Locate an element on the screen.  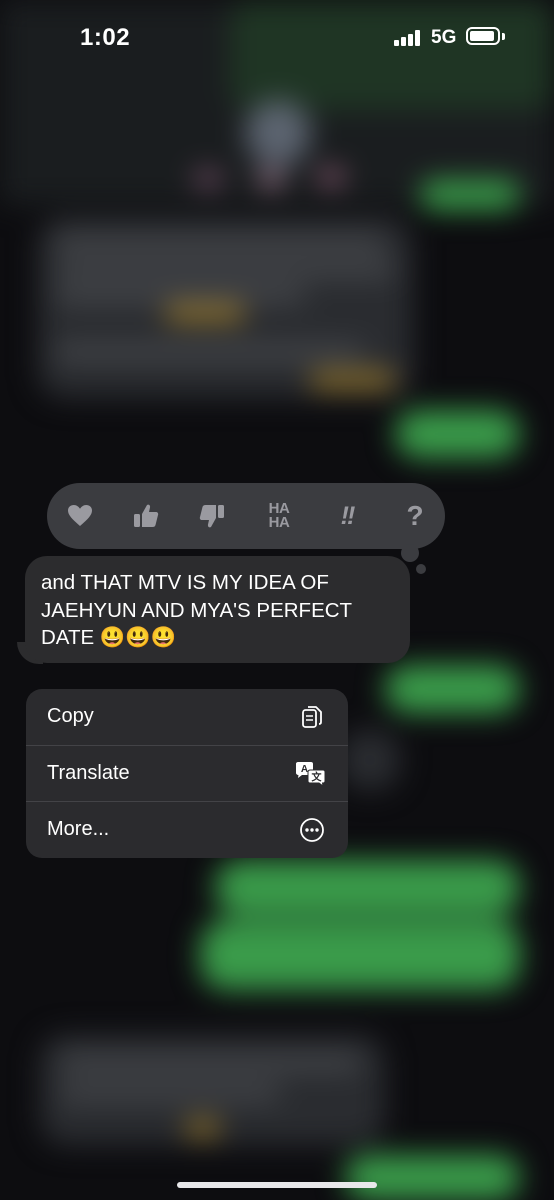
svg-text: A is located at coordinates (304, 769).